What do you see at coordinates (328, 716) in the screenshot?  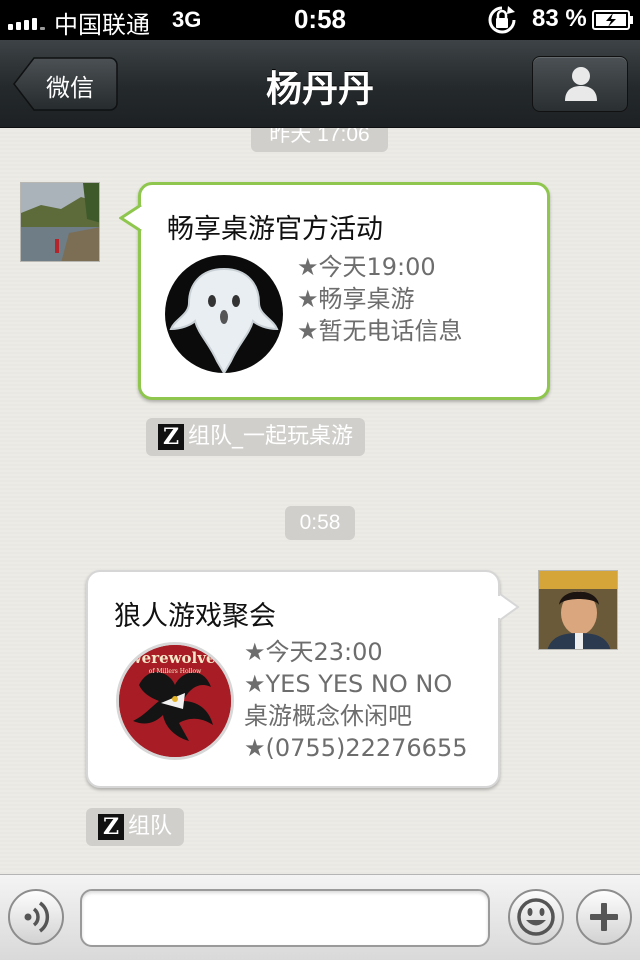 I see `event-venue-subtitle: 桌游概念休闲吧` at bounding box center [328, 716].